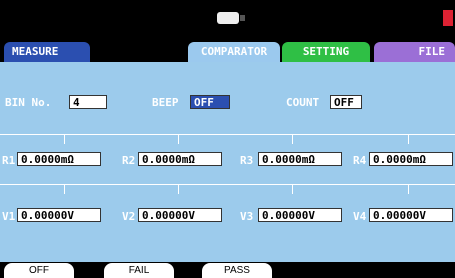  I want to click on r4-label: R4, so click(360, 160).